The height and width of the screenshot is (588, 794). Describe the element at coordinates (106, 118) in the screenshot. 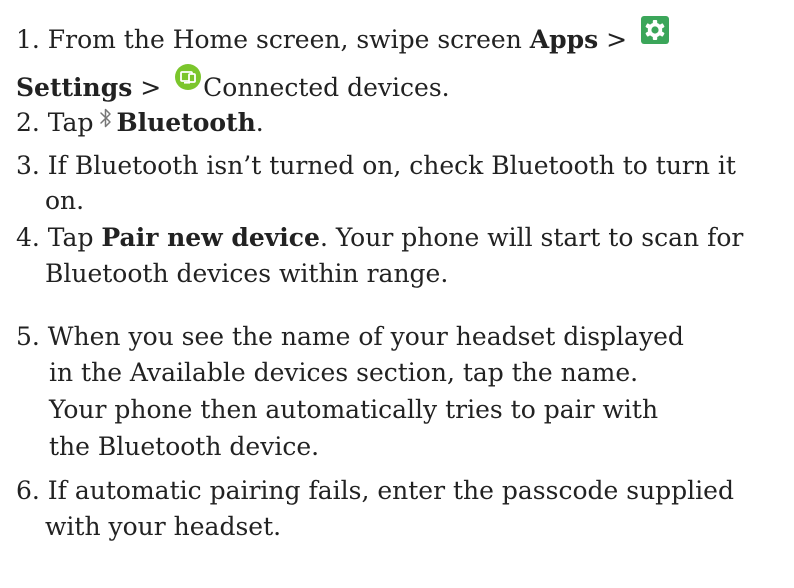

I see `bluetooth-icon` at that location.